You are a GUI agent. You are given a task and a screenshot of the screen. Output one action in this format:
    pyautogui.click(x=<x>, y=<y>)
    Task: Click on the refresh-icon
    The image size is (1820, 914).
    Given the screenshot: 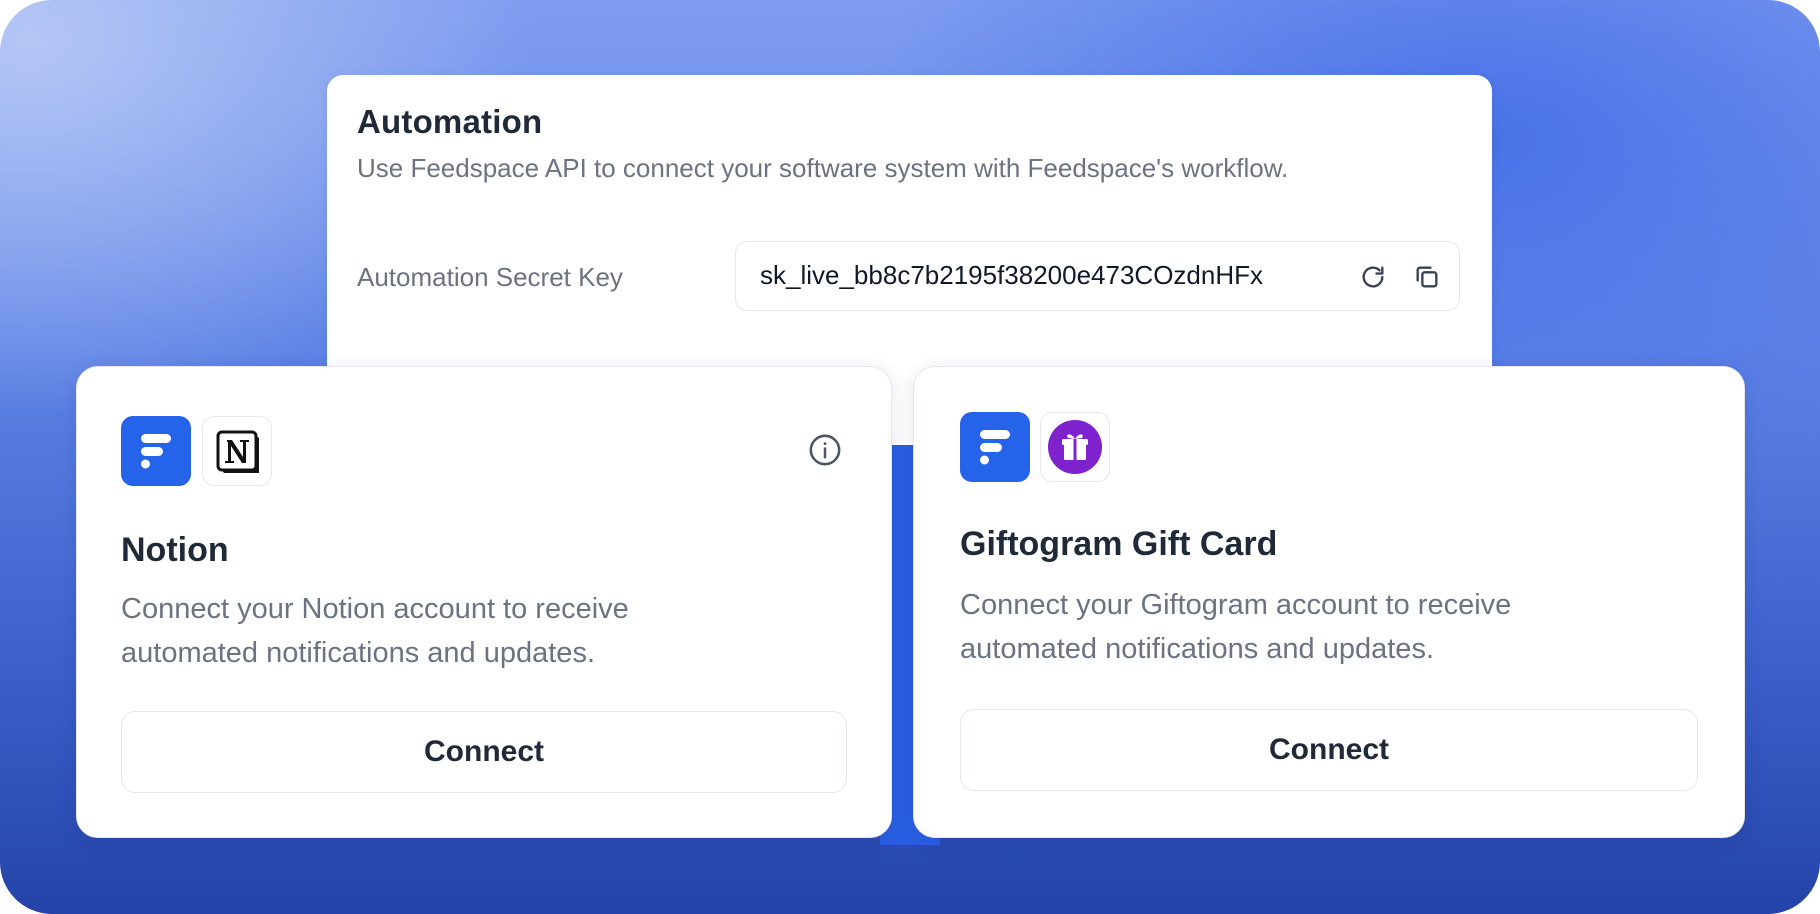 What is the action you would take?
    pyautogui.click(x=1373, y=277)
    